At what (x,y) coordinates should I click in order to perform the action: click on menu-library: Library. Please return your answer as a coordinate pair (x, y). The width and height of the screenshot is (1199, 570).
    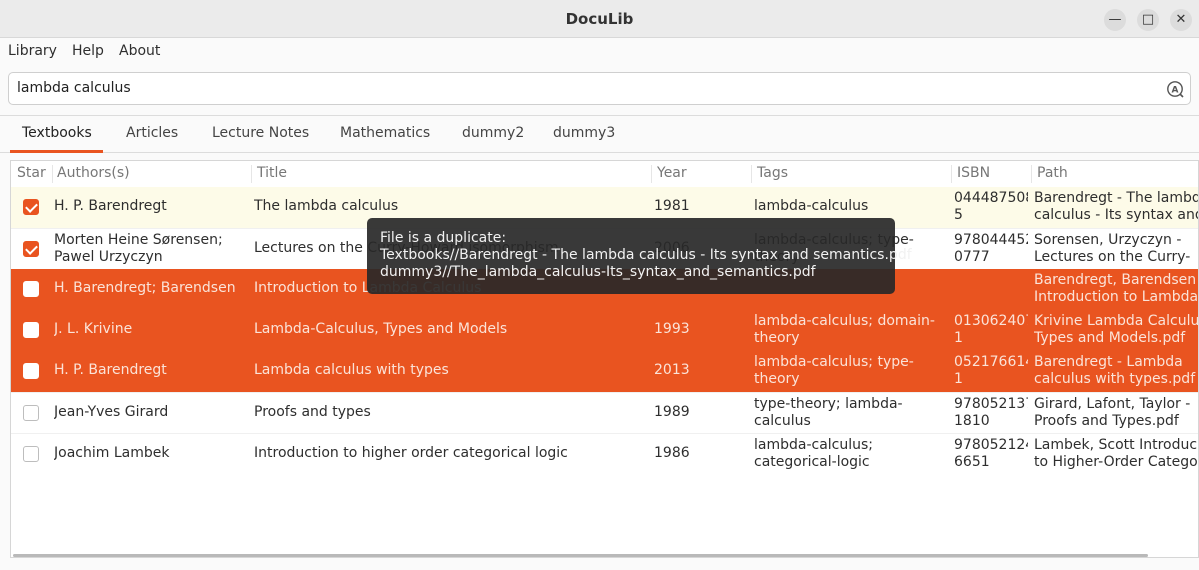
    Looking at the image, I should click on (32, 51).